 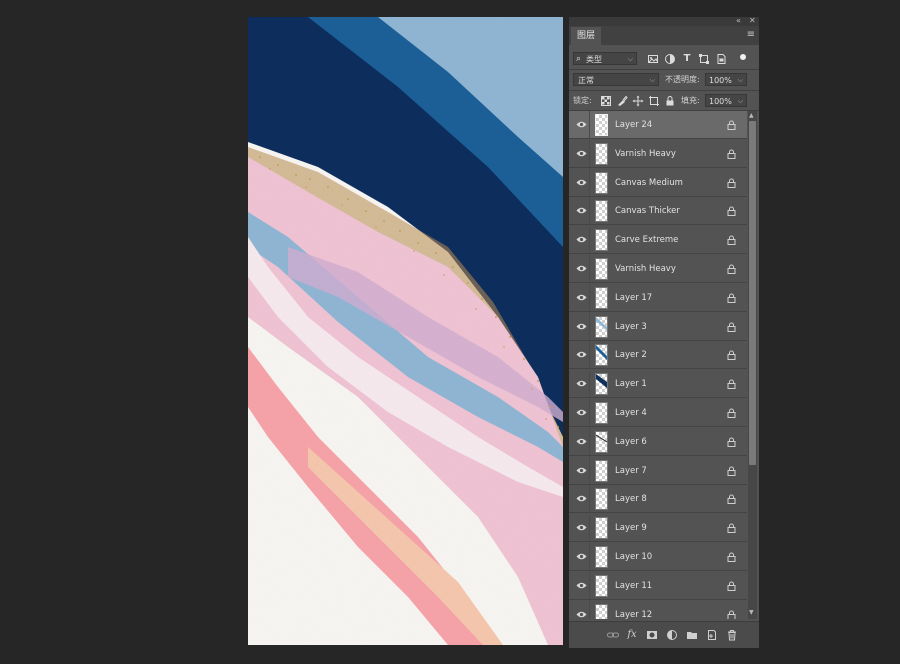 What do you see at coordinates (658, 557) in the screenshot?
I see `layer-row: Layer 10` at bounding box center [658, 557].